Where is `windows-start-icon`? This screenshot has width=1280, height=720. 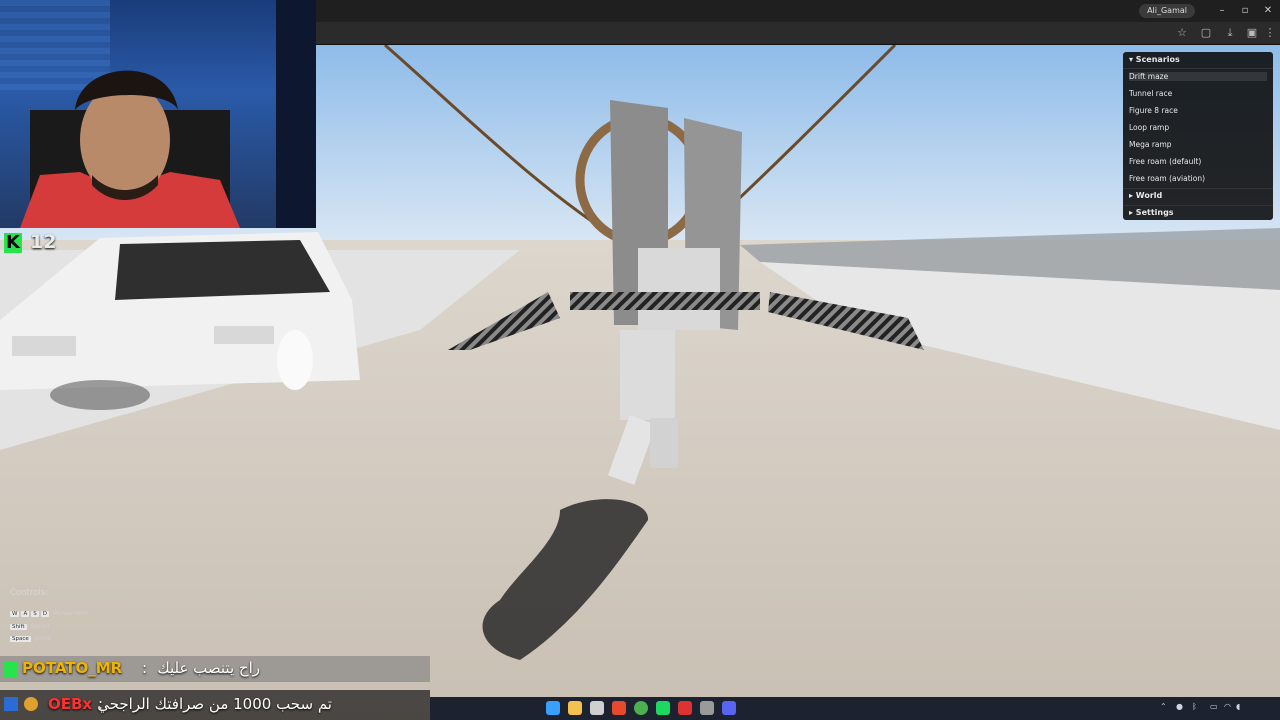 windows-start-icon is located at coordinates (553, 708).